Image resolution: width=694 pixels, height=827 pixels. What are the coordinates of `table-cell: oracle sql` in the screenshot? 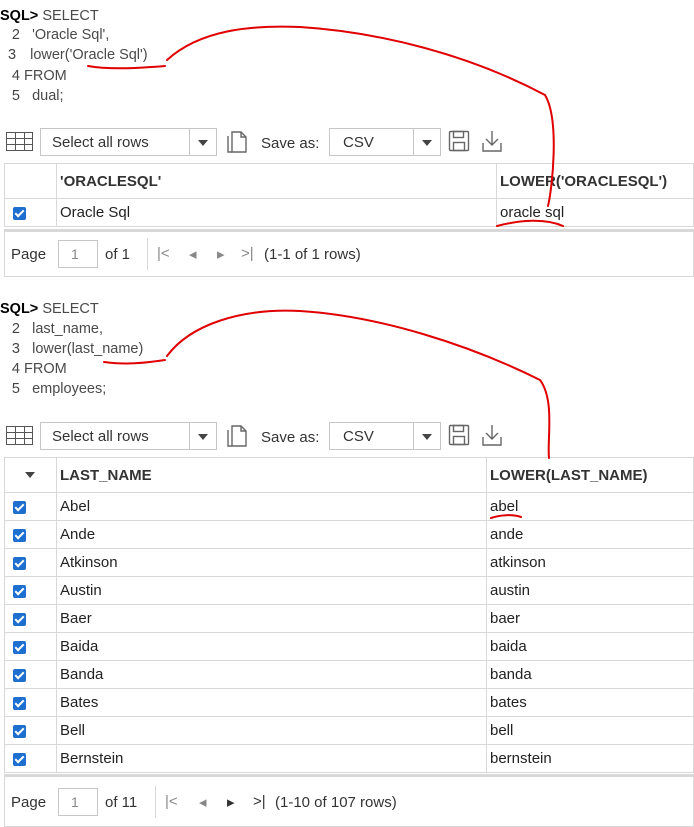 It's located at (595, 212).